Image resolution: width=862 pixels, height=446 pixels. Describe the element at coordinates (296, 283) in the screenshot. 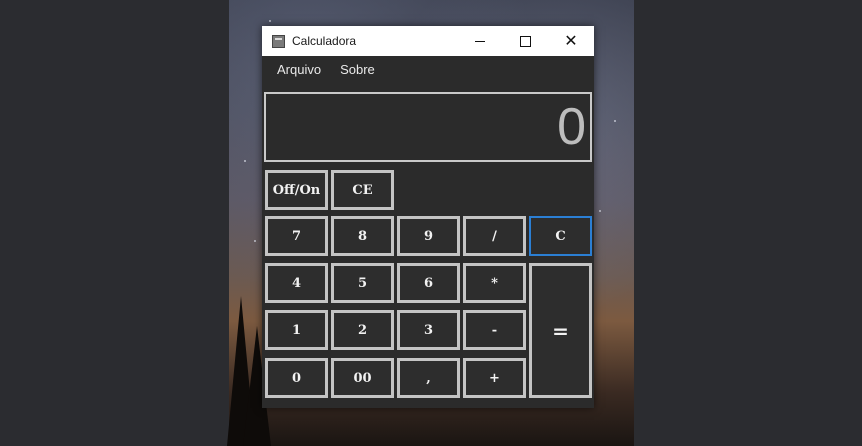

I see `digit-4-button: 4` at that location.